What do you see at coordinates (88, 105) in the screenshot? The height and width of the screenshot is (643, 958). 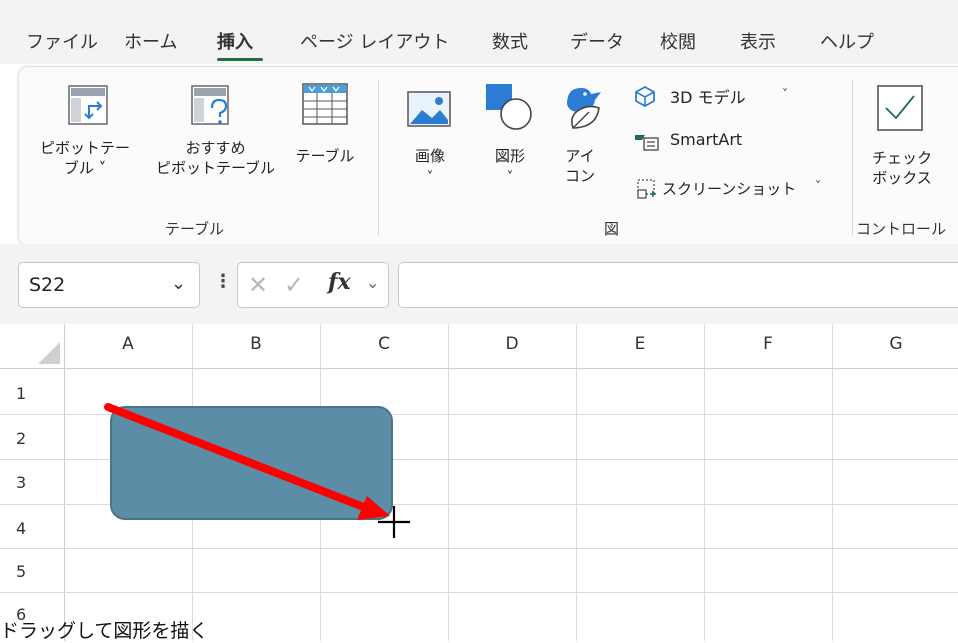 I see `pivot-table-icon` at bounding box center [88, 105].